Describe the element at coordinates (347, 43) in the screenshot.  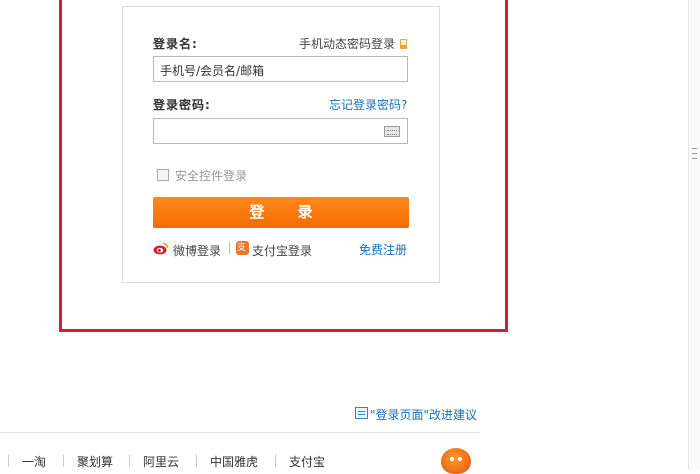
I see `sms-login-link: 手机动态密码登录` at that location.